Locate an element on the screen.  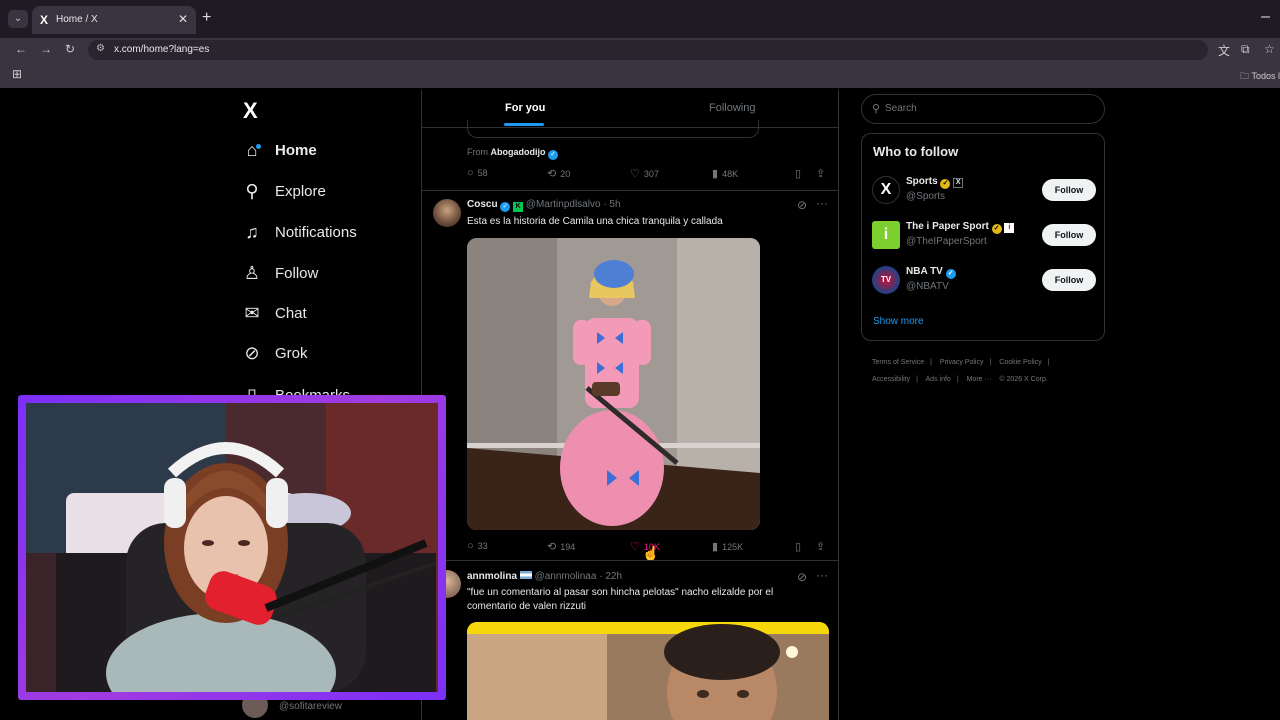
ipaper-logo-icon: i is located at coordinates (886, 235).